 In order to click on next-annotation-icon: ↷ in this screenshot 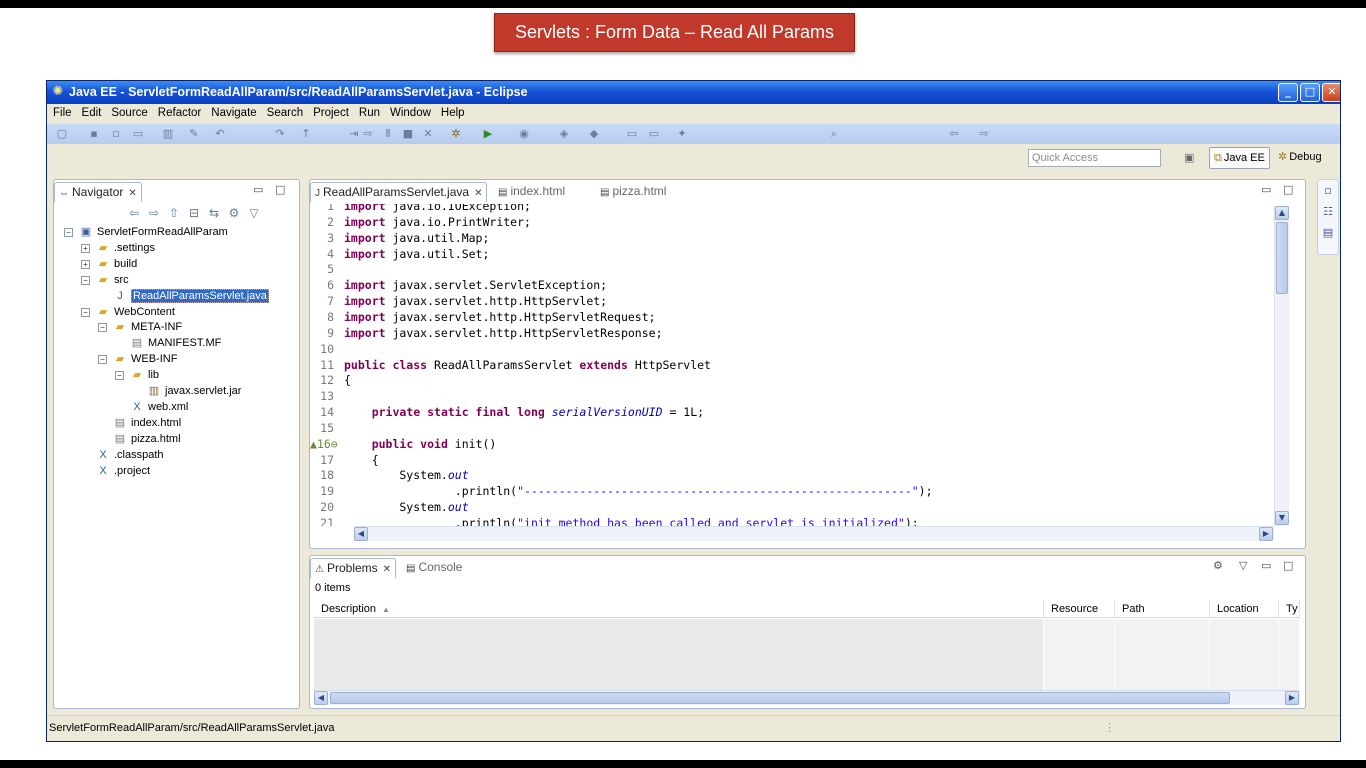, I will do `click(280, 134)`.